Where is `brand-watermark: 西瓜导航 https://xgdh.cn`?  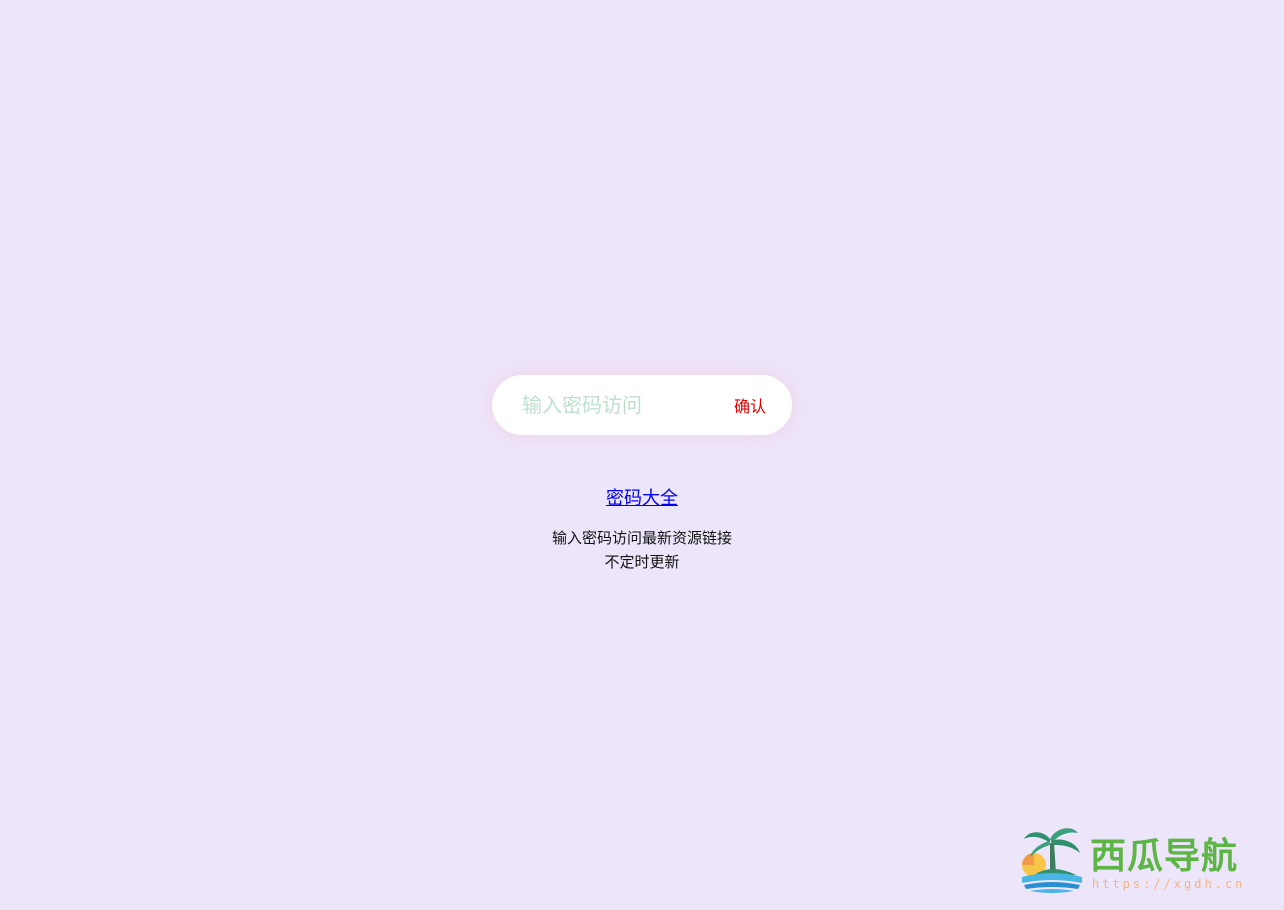
brand-watermark: 西瓜导航 https://xgdh.cn is located at coordinates (1144, 860).